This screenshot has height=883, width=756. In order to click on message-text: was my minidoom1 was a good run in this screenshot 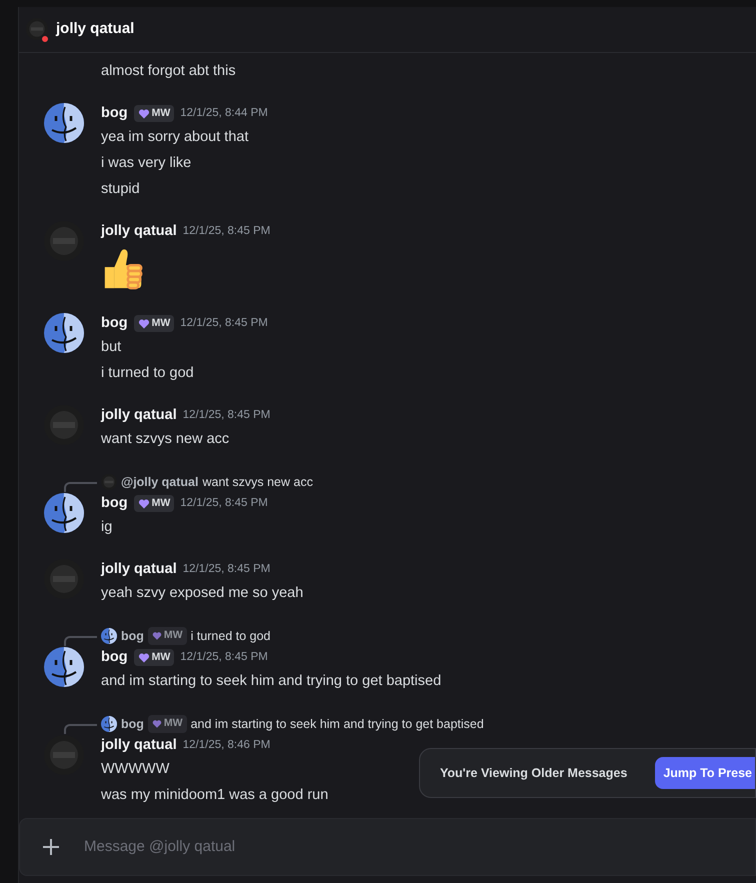, I will do `click(214, 795)`.